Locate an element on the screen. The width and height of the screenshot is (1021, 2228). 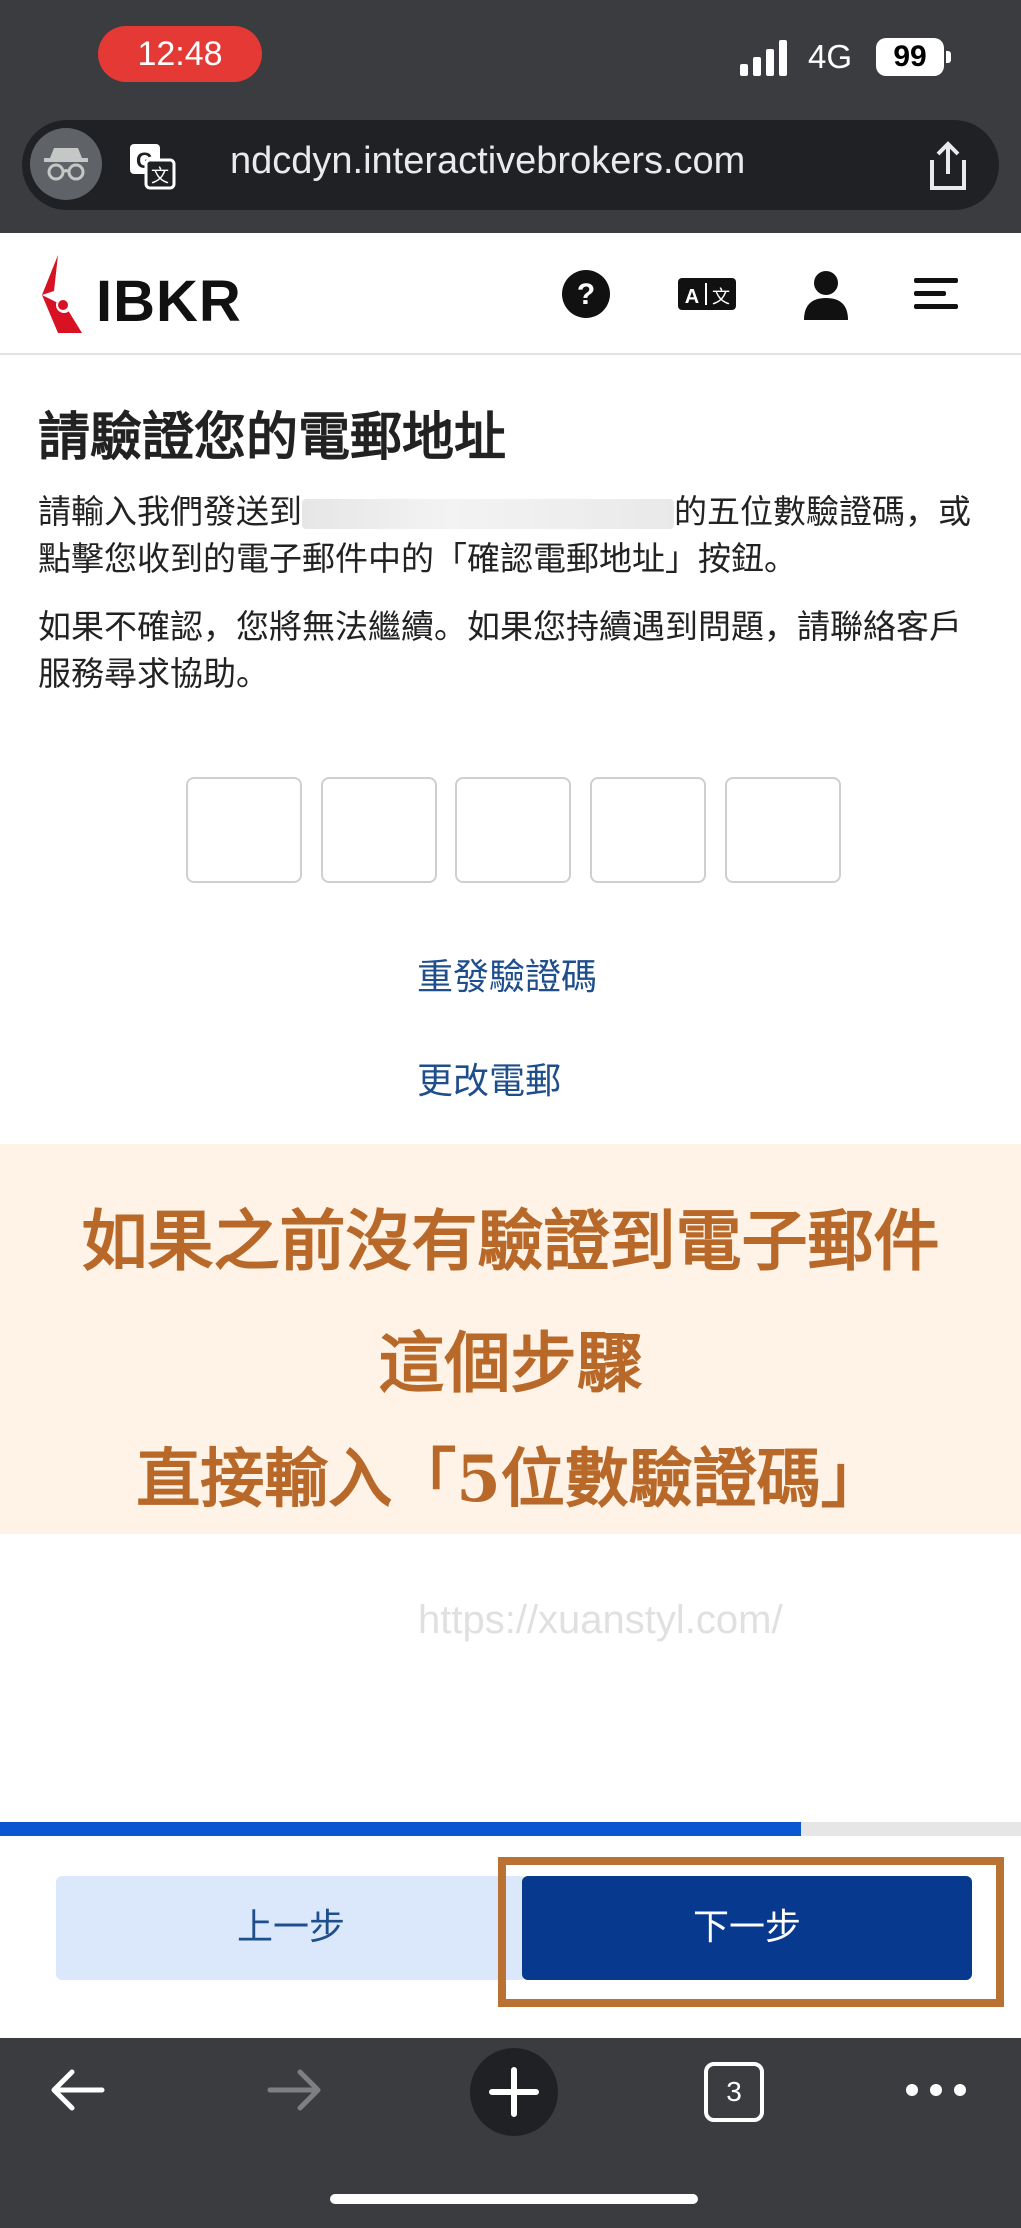
new-tab-button is located at coordinates (514, 2092).